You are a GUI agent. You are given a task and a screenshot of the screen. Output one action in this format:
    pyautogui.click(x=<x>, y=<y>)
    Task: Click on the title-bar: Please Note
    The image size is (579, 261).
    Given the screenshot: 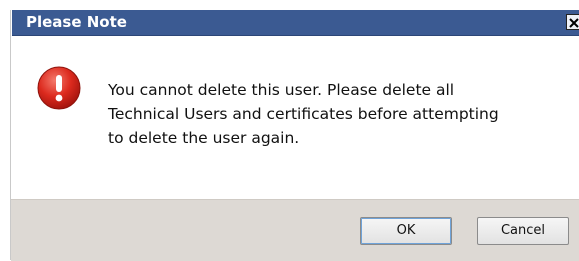 What is the action you would take?
    pyautogui.click(x=295, y=23)
    